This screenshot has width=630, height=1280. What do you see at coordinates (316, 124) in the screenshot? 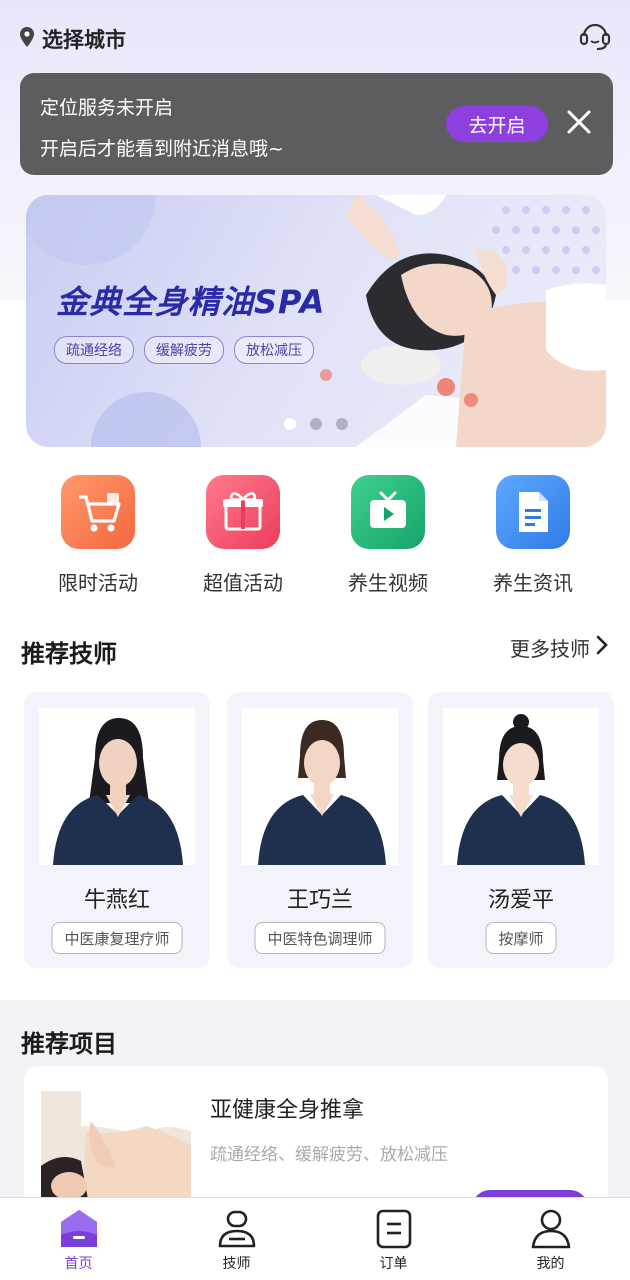
I see `location-service-banner: 定位服务未开启 开启后才能看到附近消息哦~ 去开启` at bounding box center [316, 124].